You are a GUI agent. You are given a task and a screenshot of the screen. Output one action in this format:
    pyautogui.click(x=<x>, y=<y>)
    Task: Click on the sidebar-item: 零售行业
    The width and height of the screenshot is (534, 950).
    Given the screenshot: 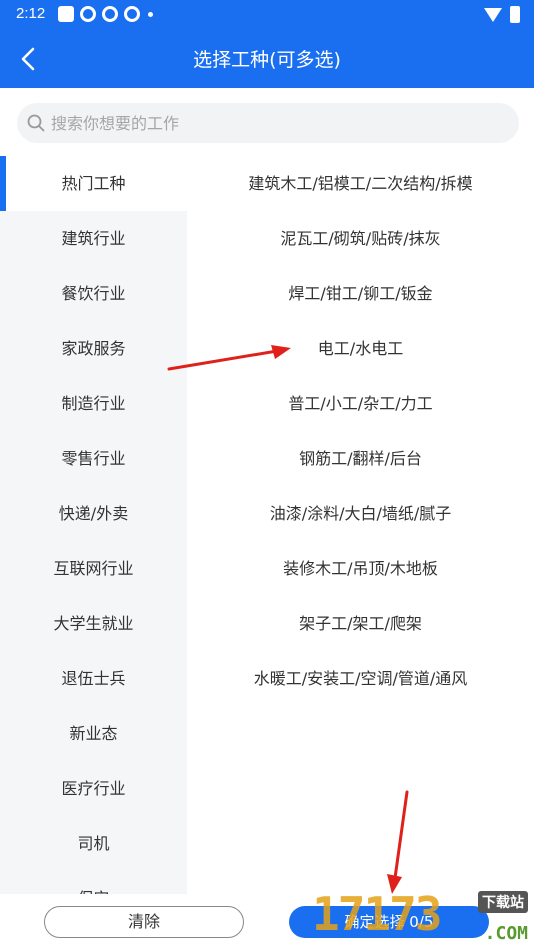 What is the action you would take?
    pyautogui.click(x=93, y=458)
    